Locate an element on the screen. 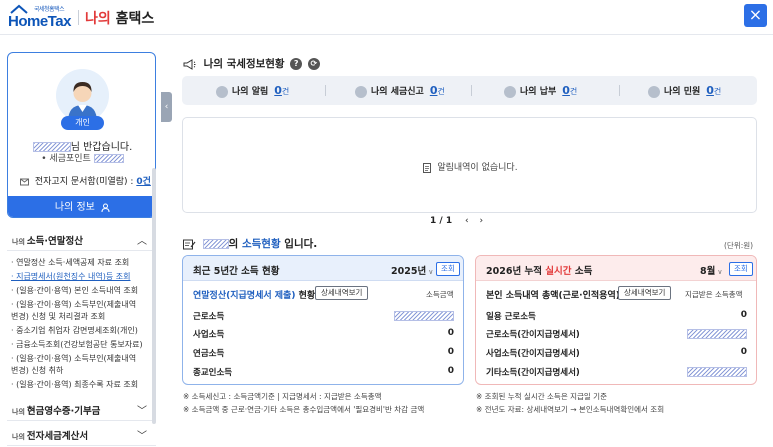  help-icon: ? is located at coordinates (296, 64).